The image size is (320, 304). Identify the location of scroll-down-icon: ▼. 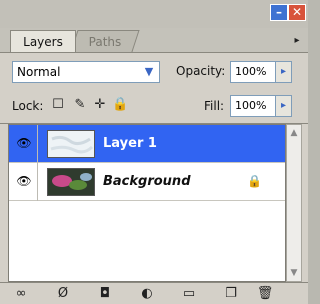
(294, 273).